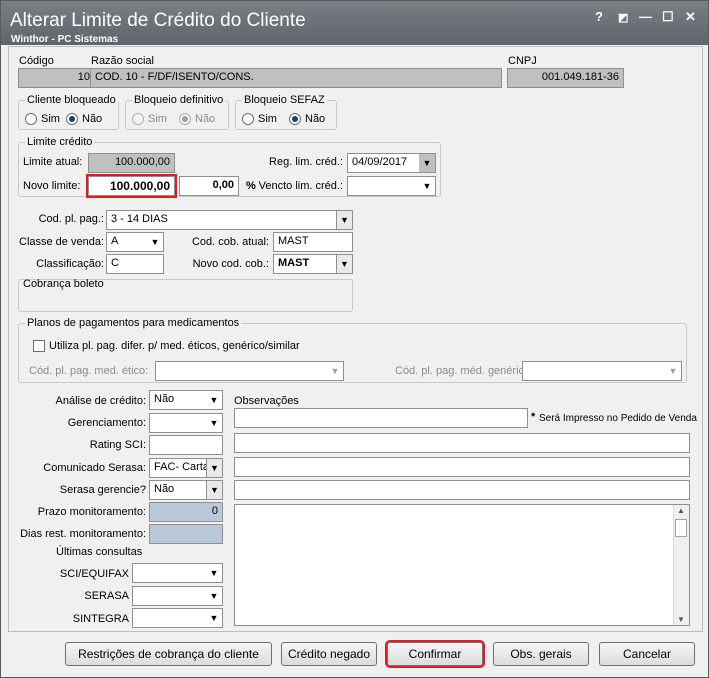 This screenshot has width=709, height=678. Describe the element at coordinates (565, 78) in the screenshot. I see `cnpj-field: 001.049.181-36` at that location.